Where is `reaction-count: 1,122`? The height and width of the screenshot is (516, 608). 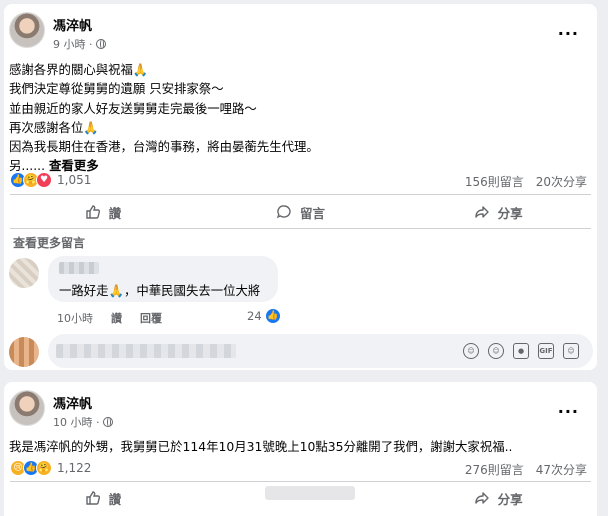
reaction-count: 1,122 is located at coordinates (74, 468).